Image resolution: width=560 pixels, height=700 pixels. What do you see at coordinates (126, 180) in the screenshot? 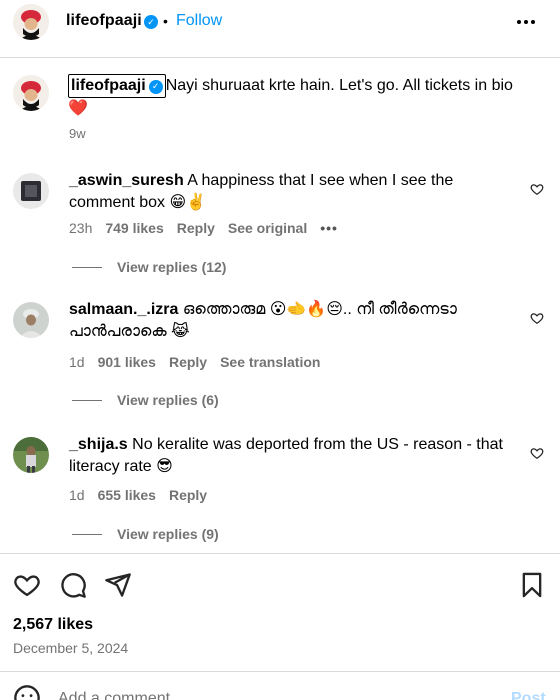
I see `comment-username: _aswin_suresh` at bounding box center [126, 180].